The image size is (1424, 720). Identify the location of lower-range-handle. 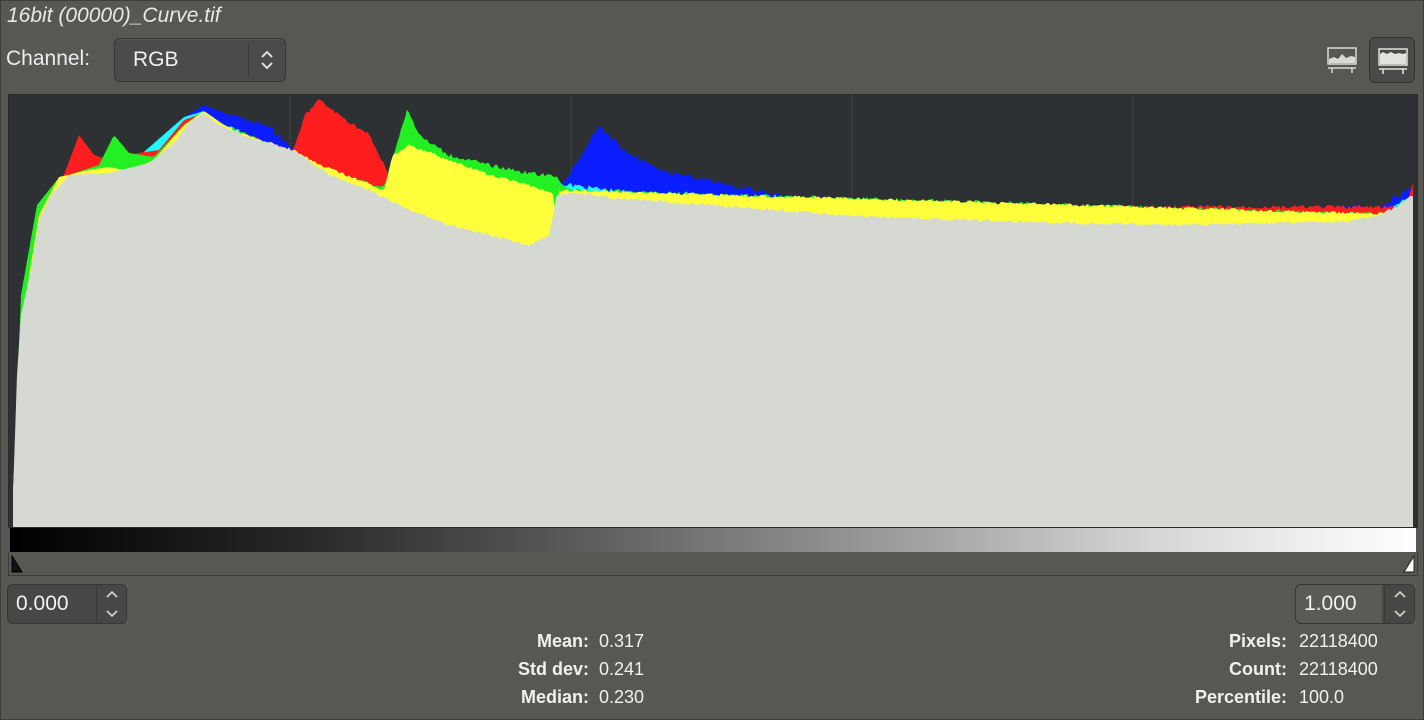
(17, 563).